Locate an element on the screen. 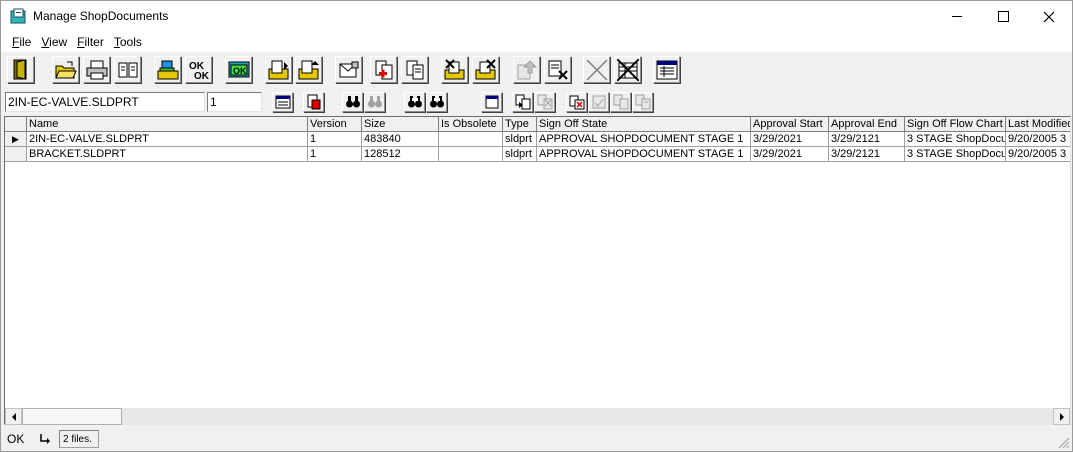 This screenshot has height=452, width=1073. report-button is located at coordinates (666, 69).